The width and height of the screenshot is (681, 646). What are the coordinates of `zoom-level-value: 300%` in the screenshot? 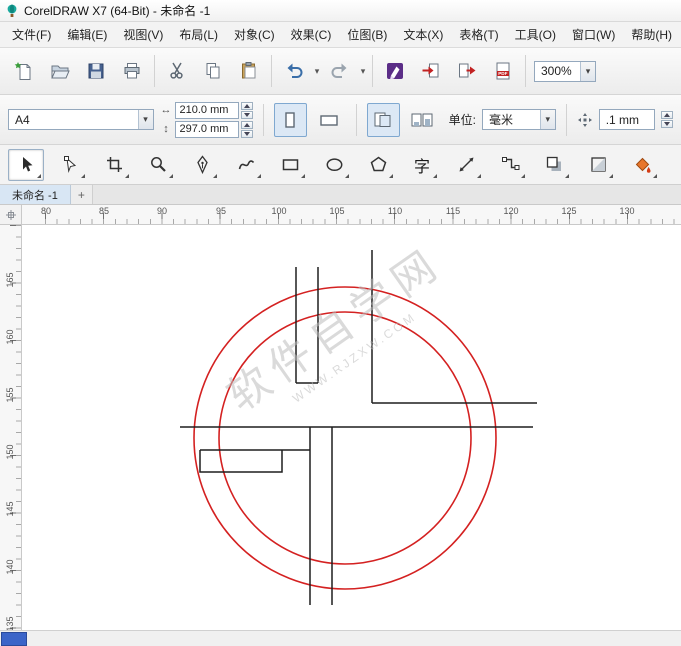 It's located at (556, 71).